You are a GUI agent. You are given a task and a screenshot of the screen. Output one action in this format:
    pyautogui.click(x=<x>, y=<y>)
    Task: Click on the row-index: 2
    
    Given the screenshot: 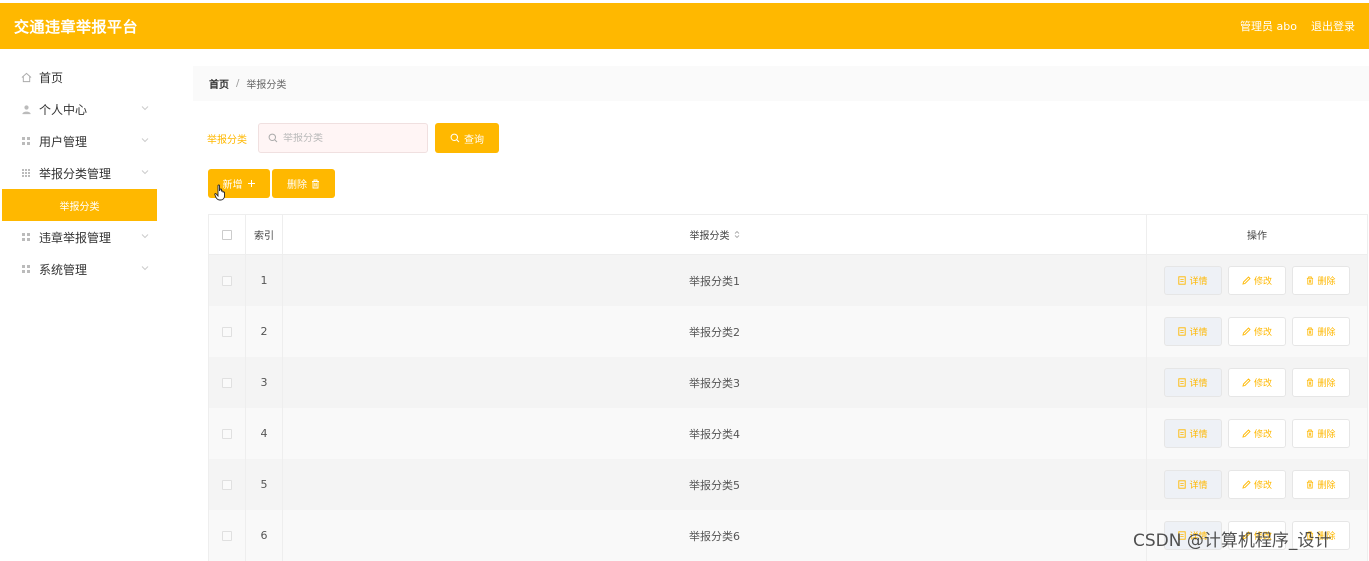 What is the action you would take?
    pyautogui.click(x=264, y=331)
    